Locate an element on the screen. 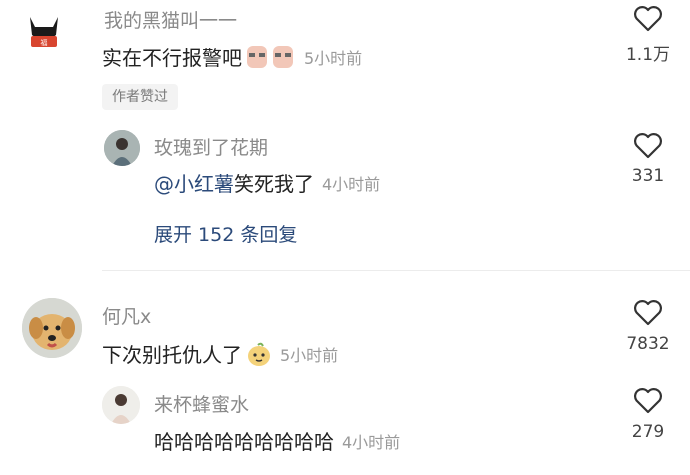  username: 我的黑猫叫一一 is located at coordinates (170, 19).